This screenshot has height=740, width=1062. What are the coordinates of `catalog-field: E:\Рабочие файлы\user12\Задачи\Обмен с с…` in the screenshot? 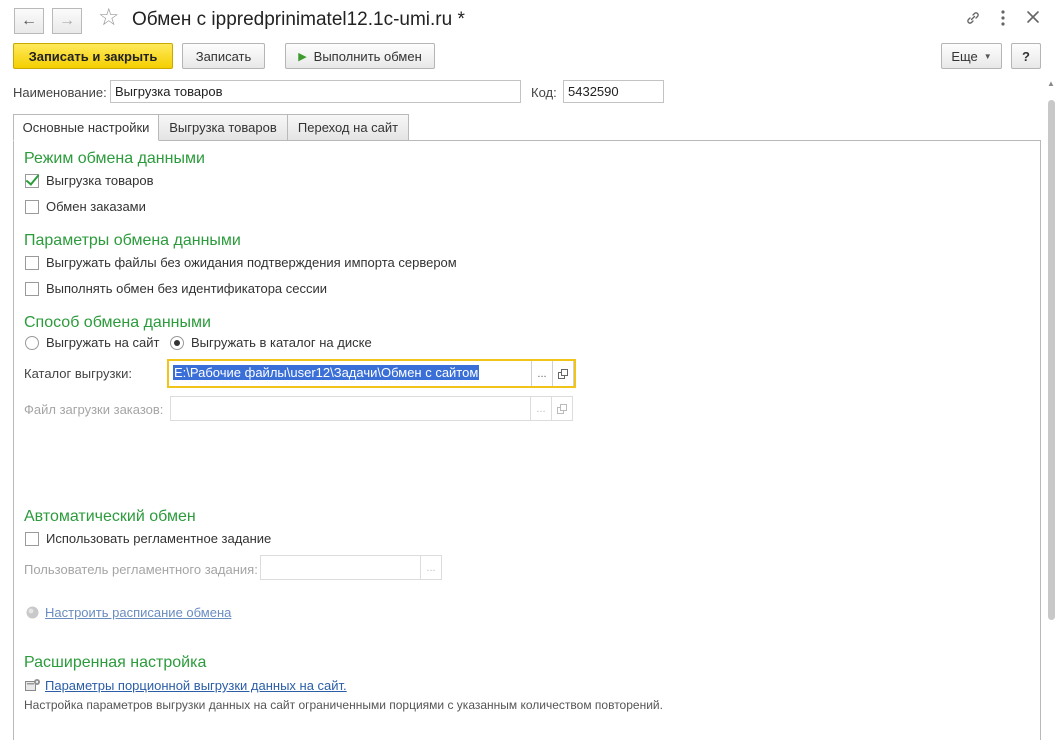 It's located at (371, 373).